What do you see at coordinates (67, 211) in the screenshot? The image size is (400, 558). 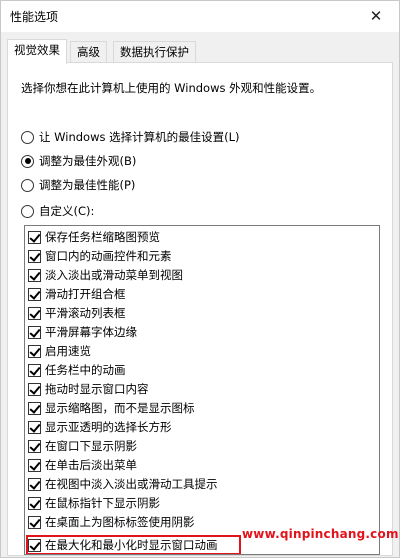 I see `radio-label: 自定义(C):` at bounding box center [67, 211].